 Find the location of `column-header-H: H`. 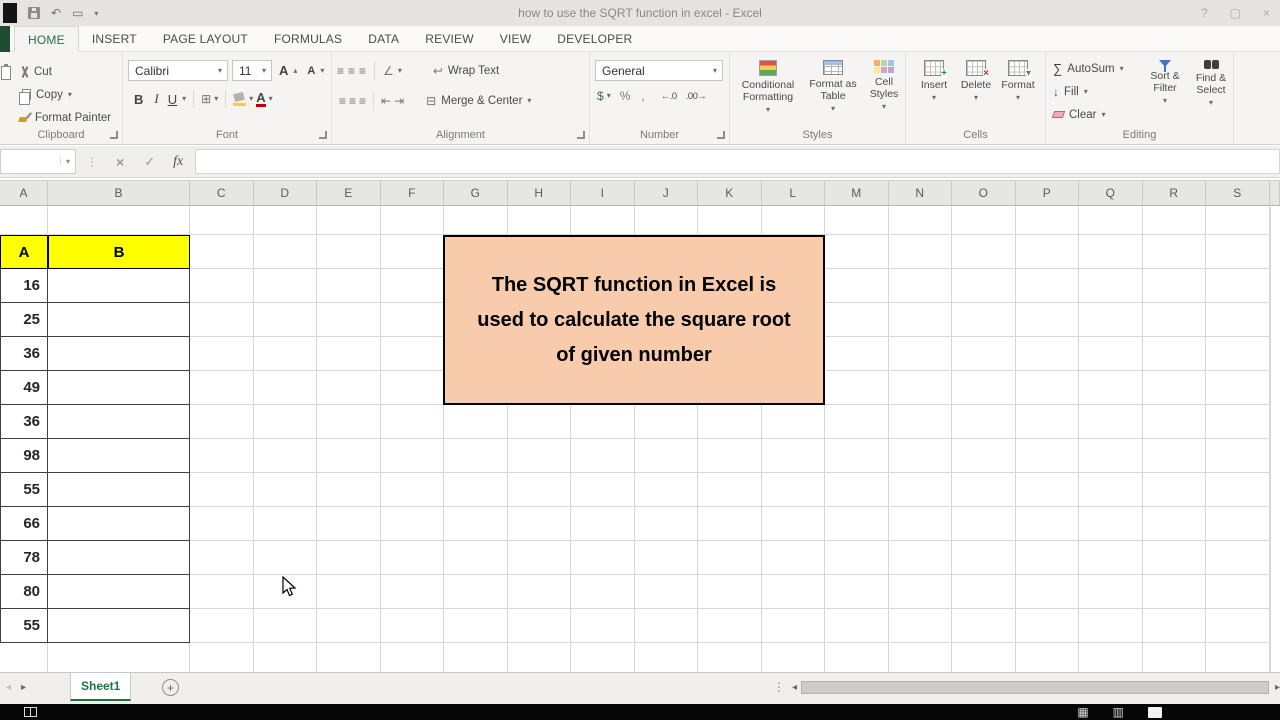

column-header-H: H is located at coordinates (539, 193).